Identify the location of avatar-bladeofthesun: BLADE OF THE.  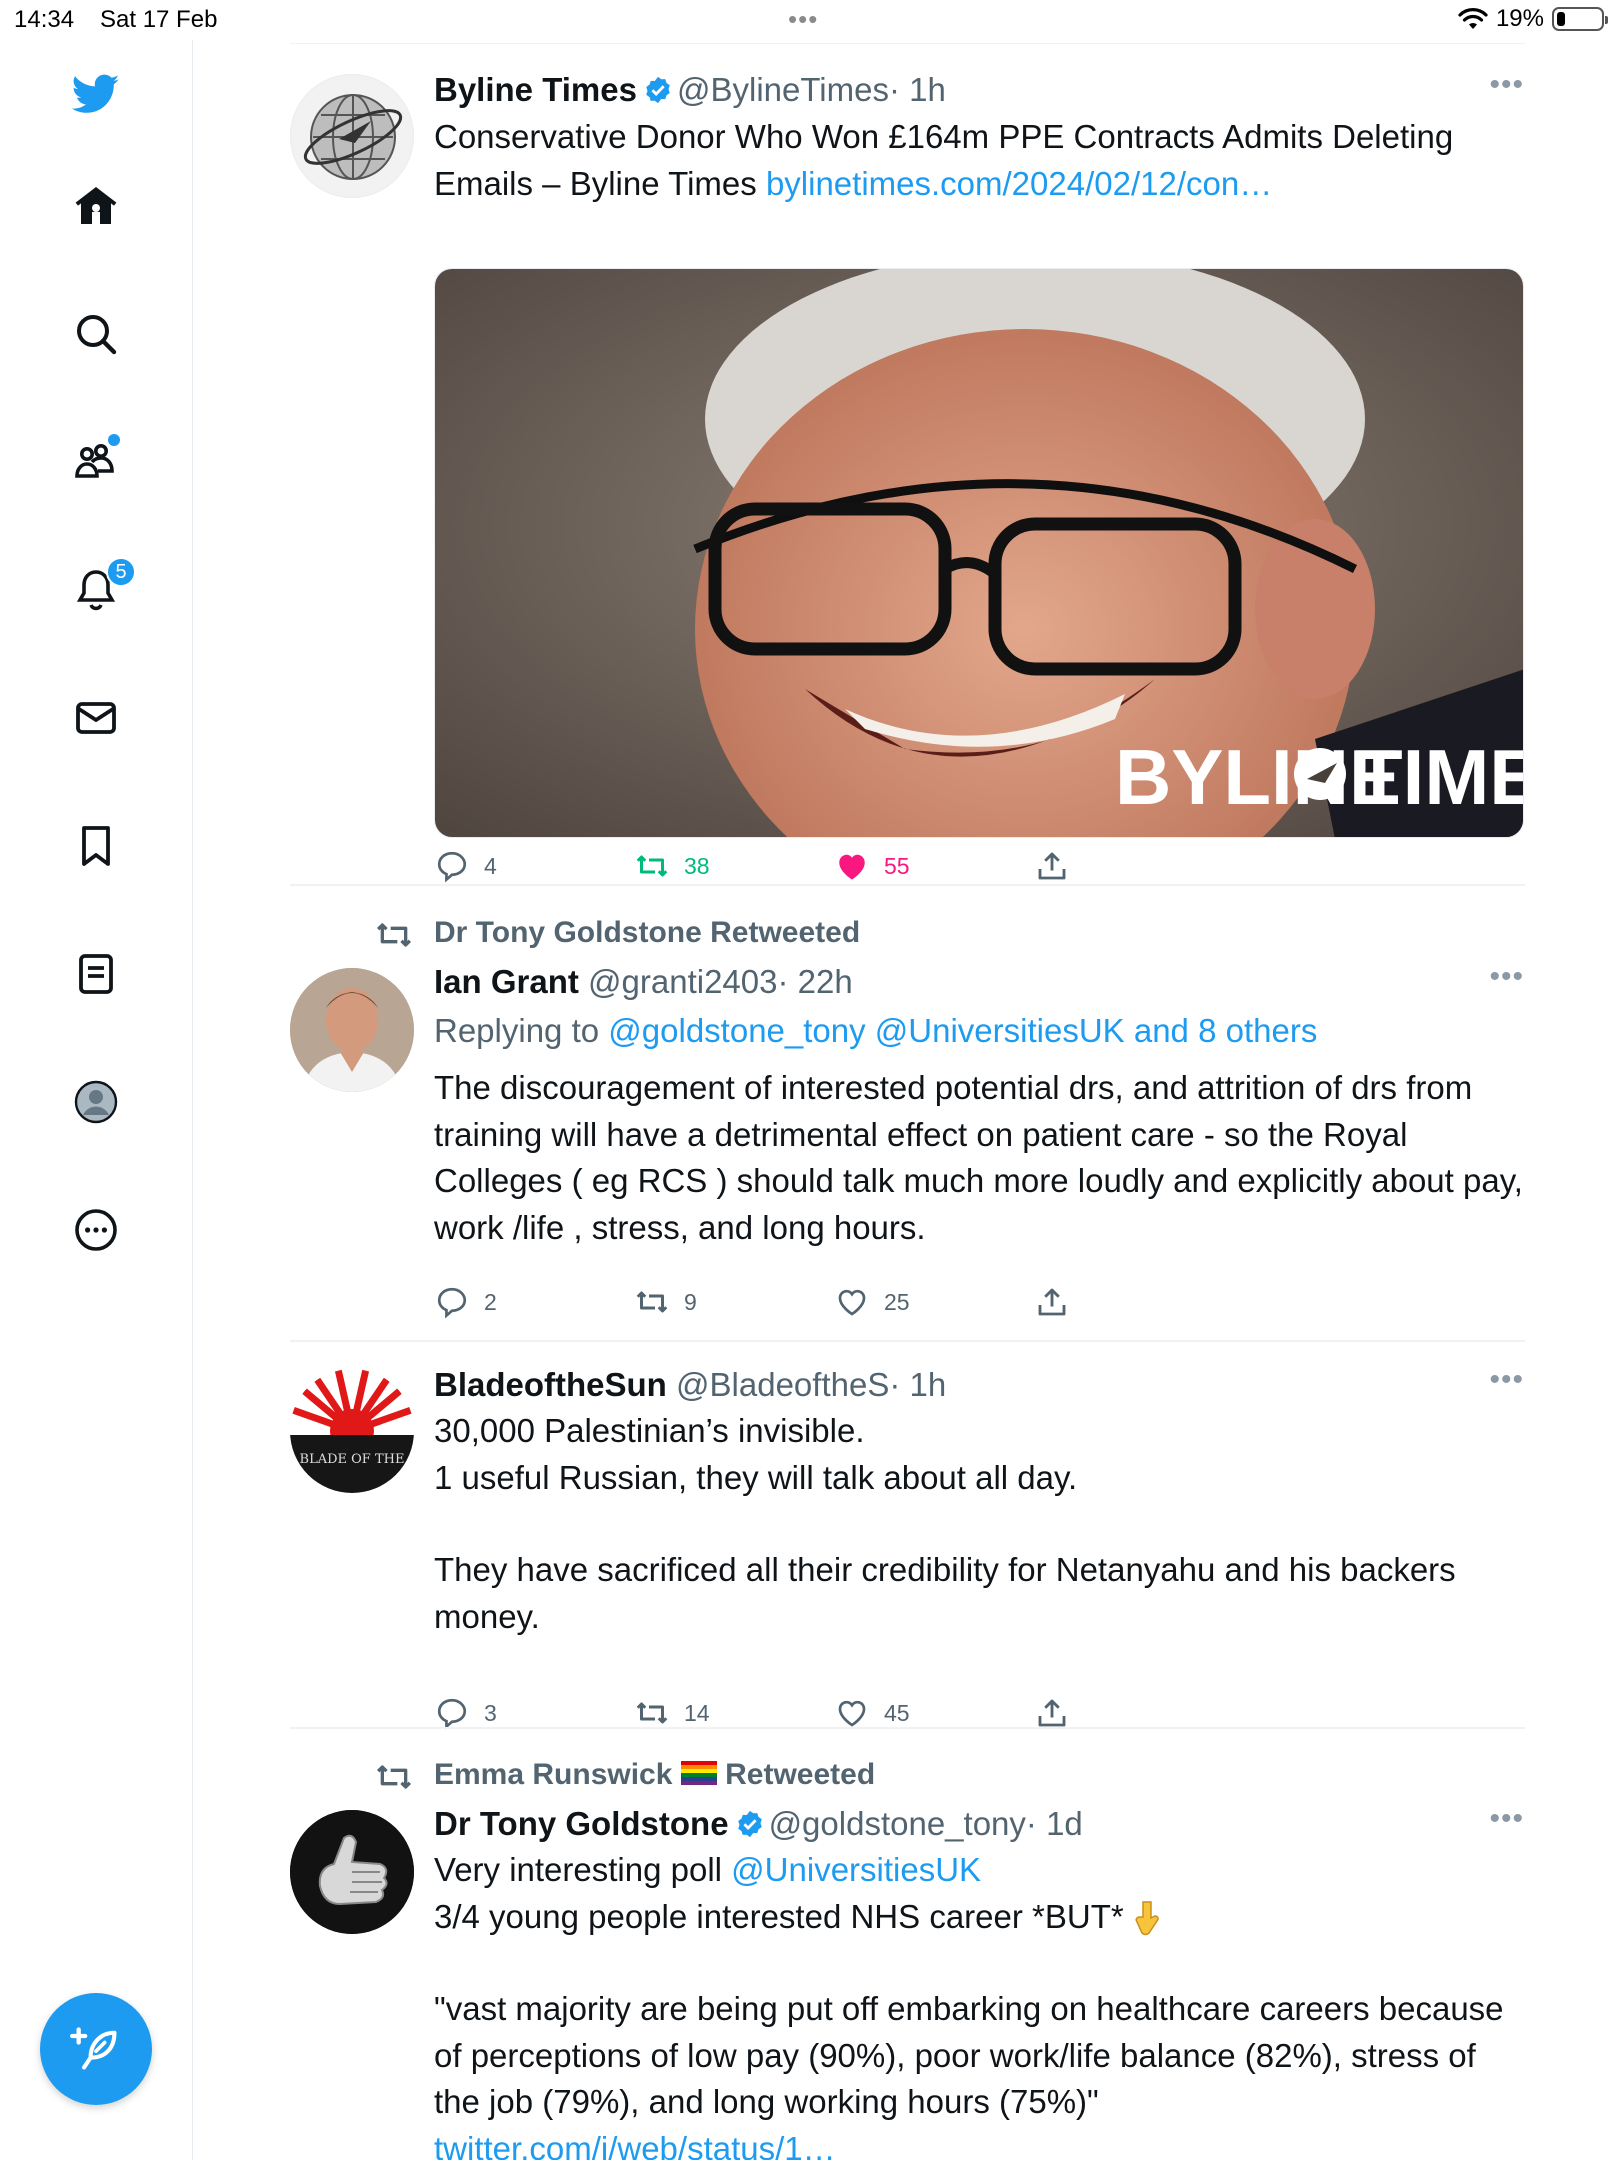
(352, 1431).